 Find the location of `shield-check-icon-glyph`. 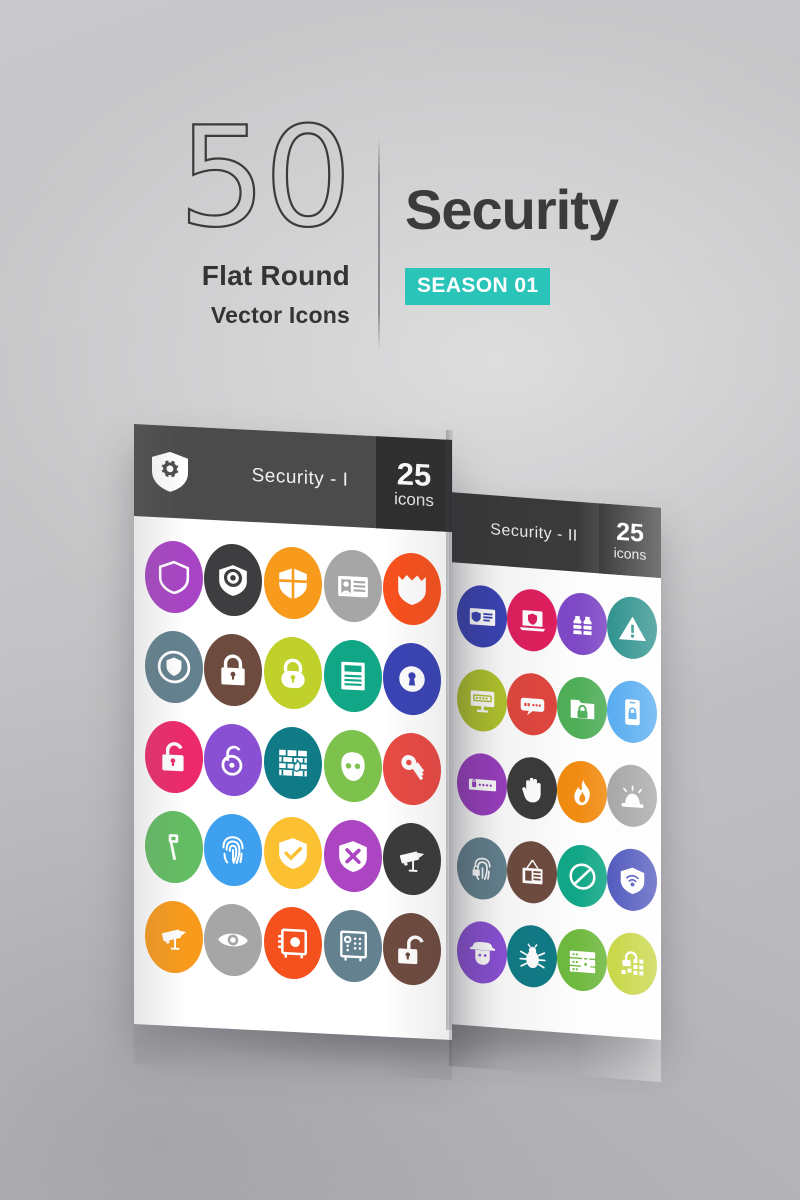

shield-check-icon-glyph is located at coordinates (293, 853).